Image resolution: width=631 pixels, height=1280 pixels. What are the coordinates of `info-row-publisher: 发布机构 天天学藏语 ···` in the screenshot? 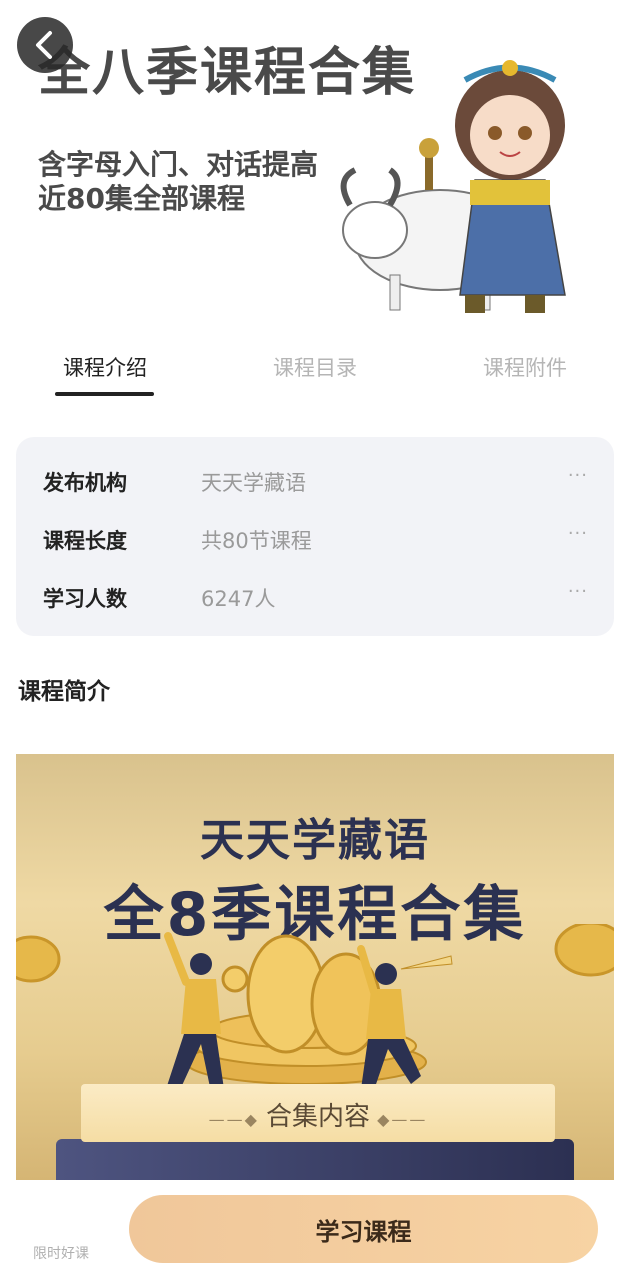 It's located at (315, 481).